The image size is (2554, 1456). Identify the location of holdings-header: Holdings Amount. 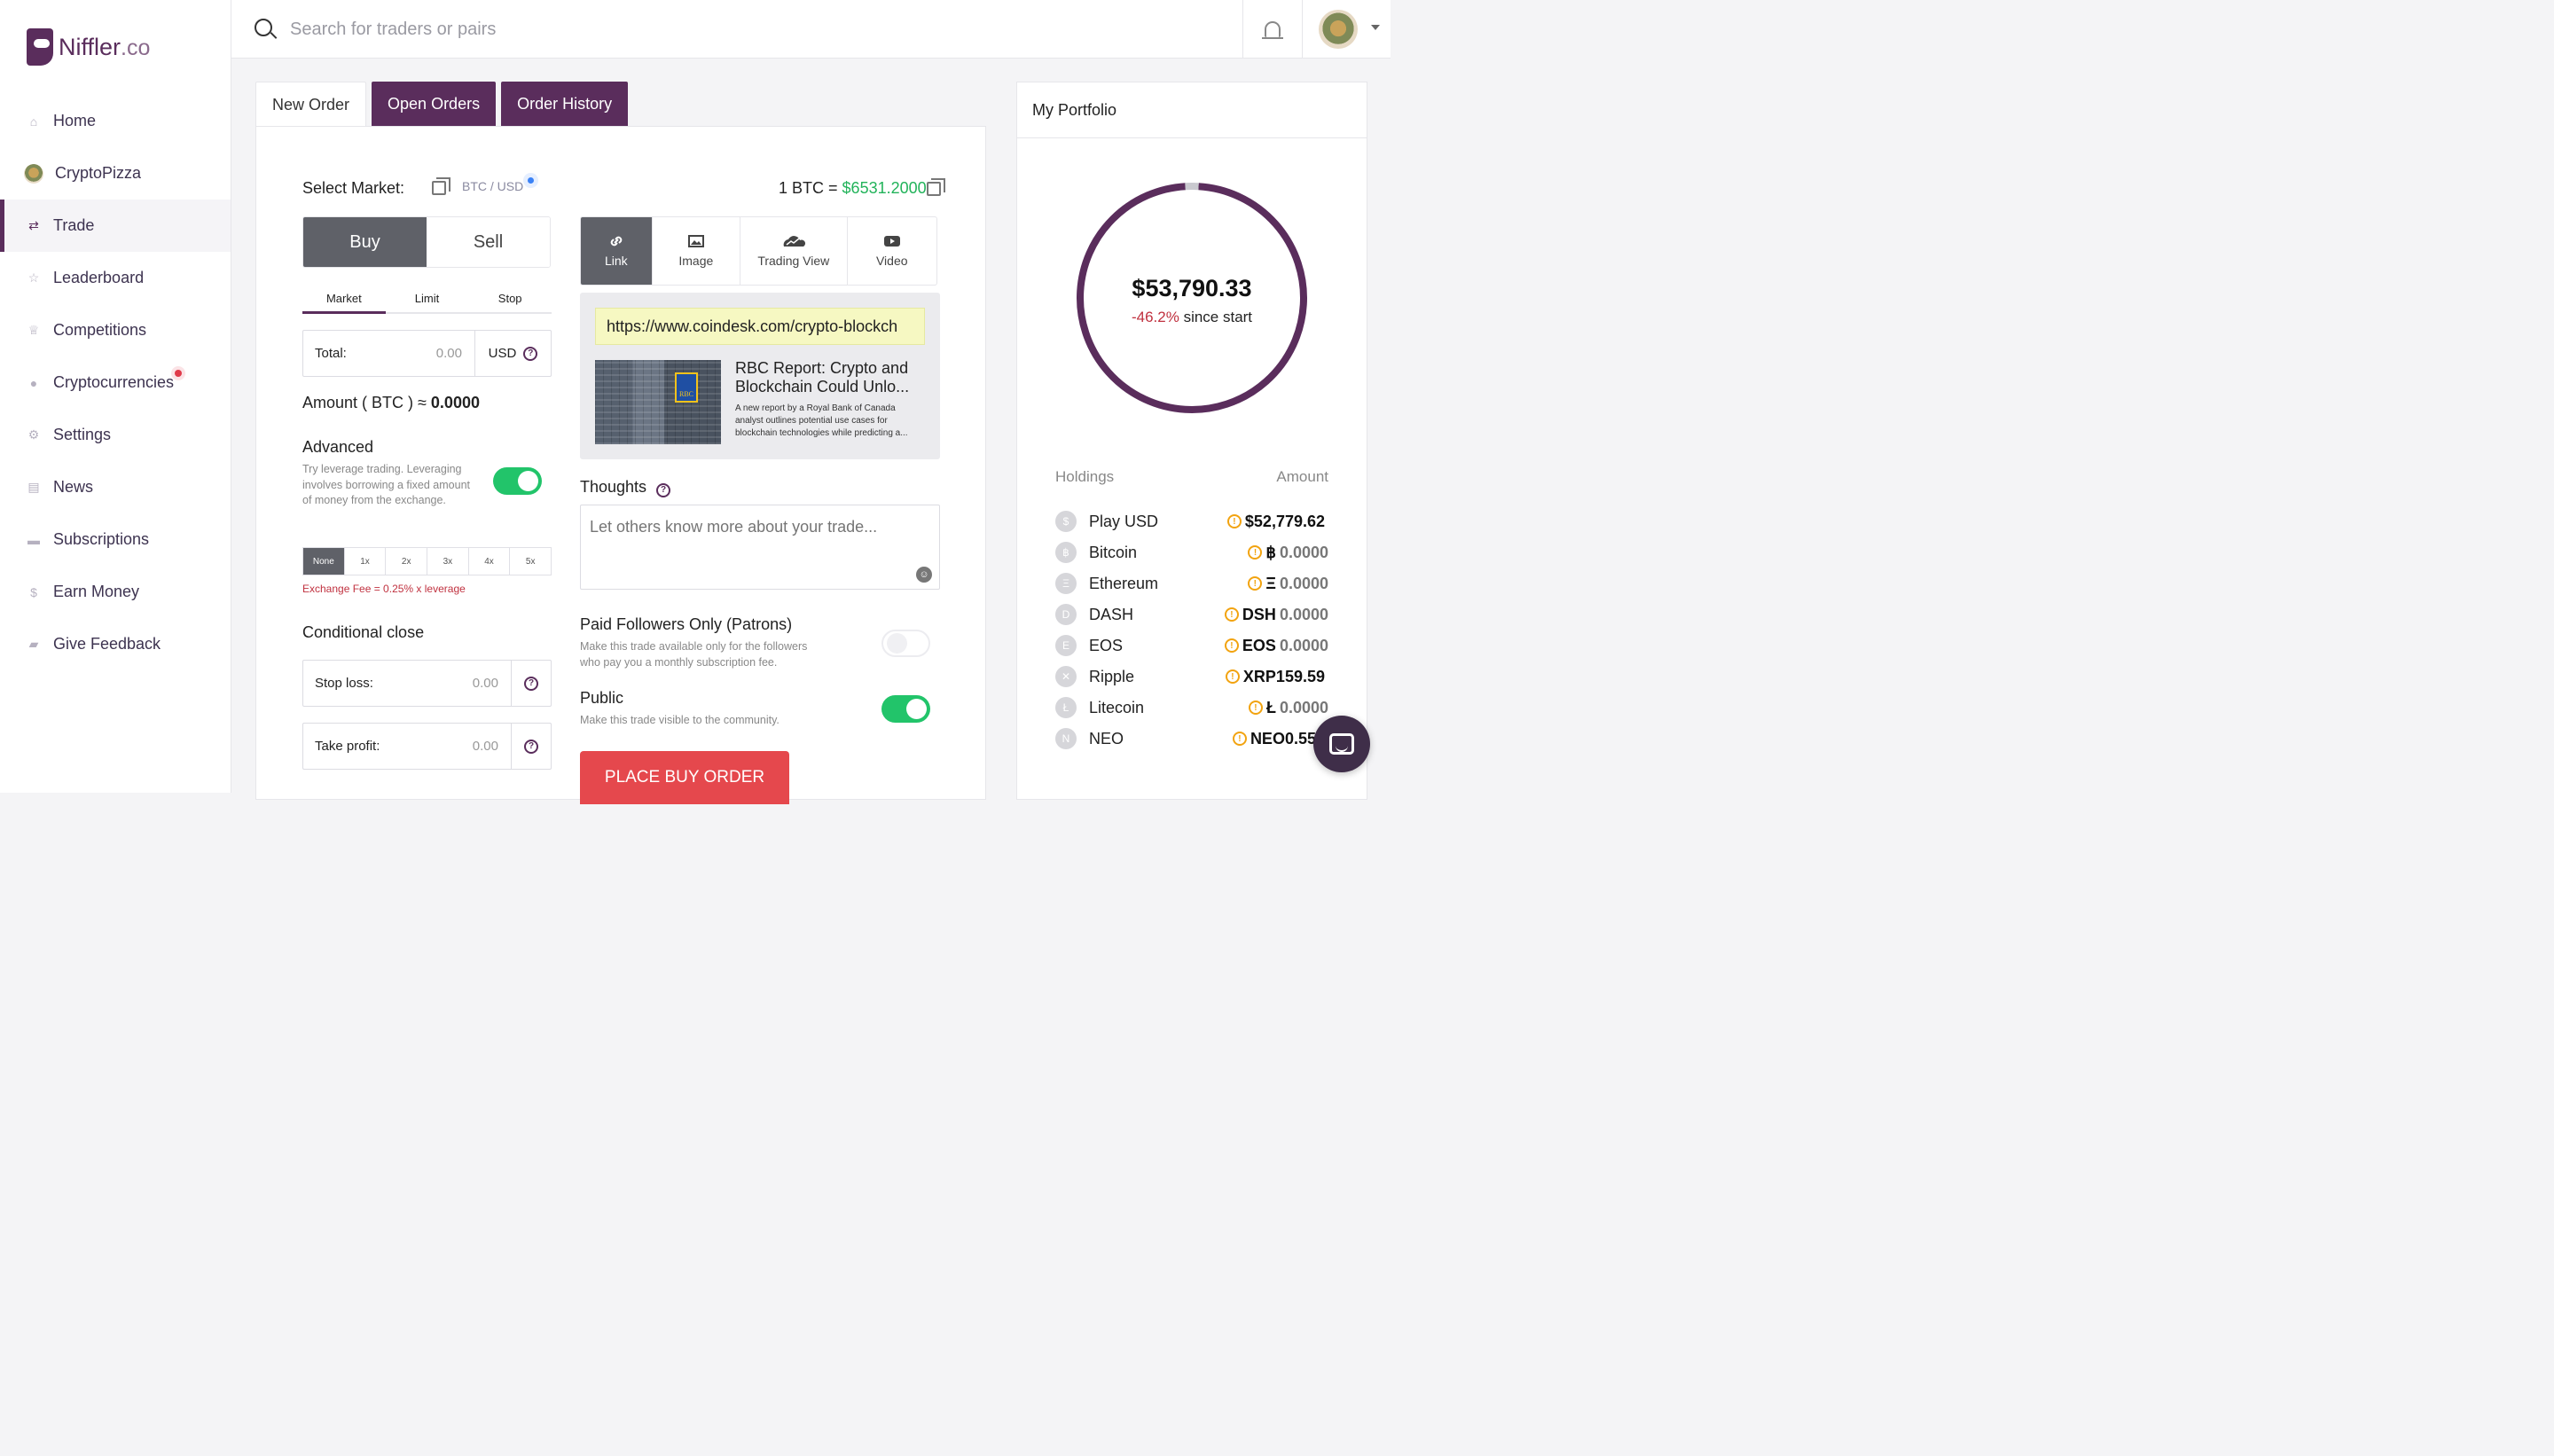
(1191, 477).